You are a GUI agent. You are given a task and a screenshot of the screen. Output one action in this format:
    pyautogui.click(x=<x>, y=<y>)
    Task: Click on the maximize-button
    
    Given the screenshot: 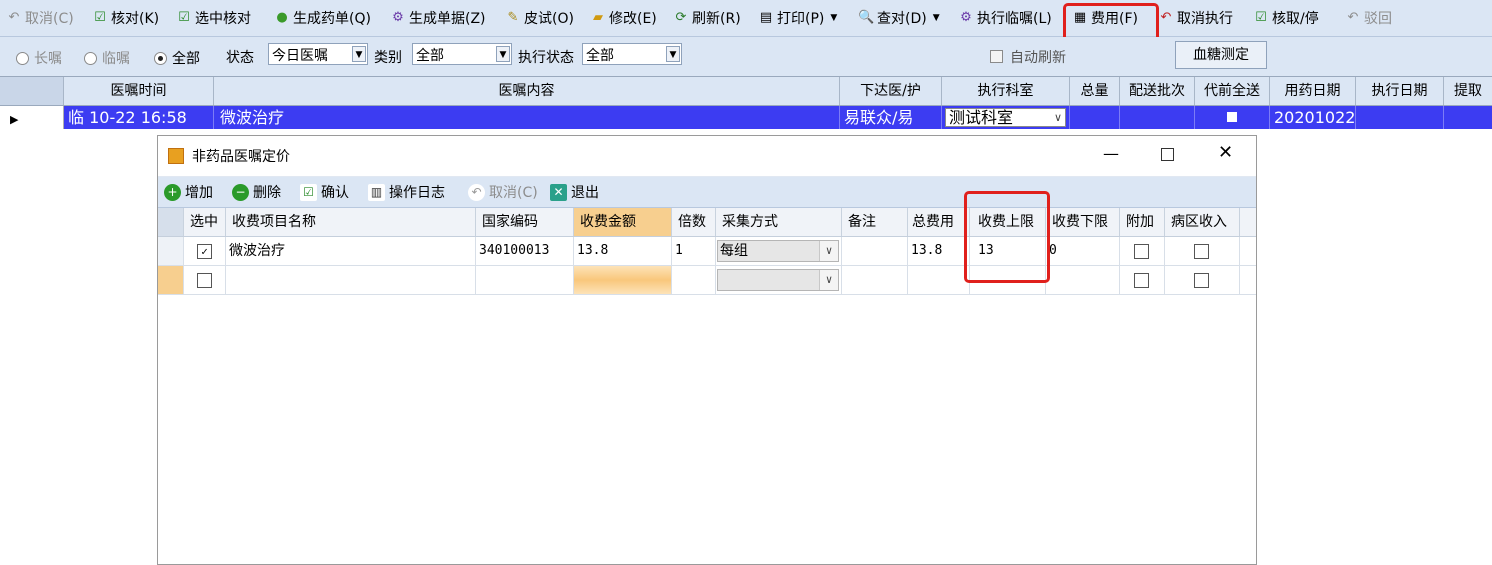 What is the action you would take?
    pyautogui.click(x=1167, y=154)
    